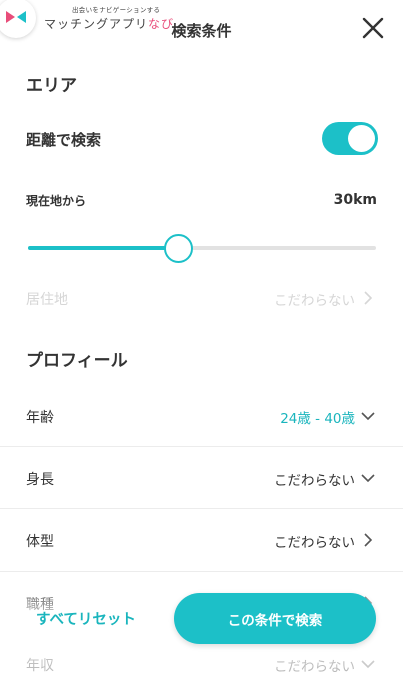  I want to click on profile-row-value-income: こだわらない, so click(314, 665).